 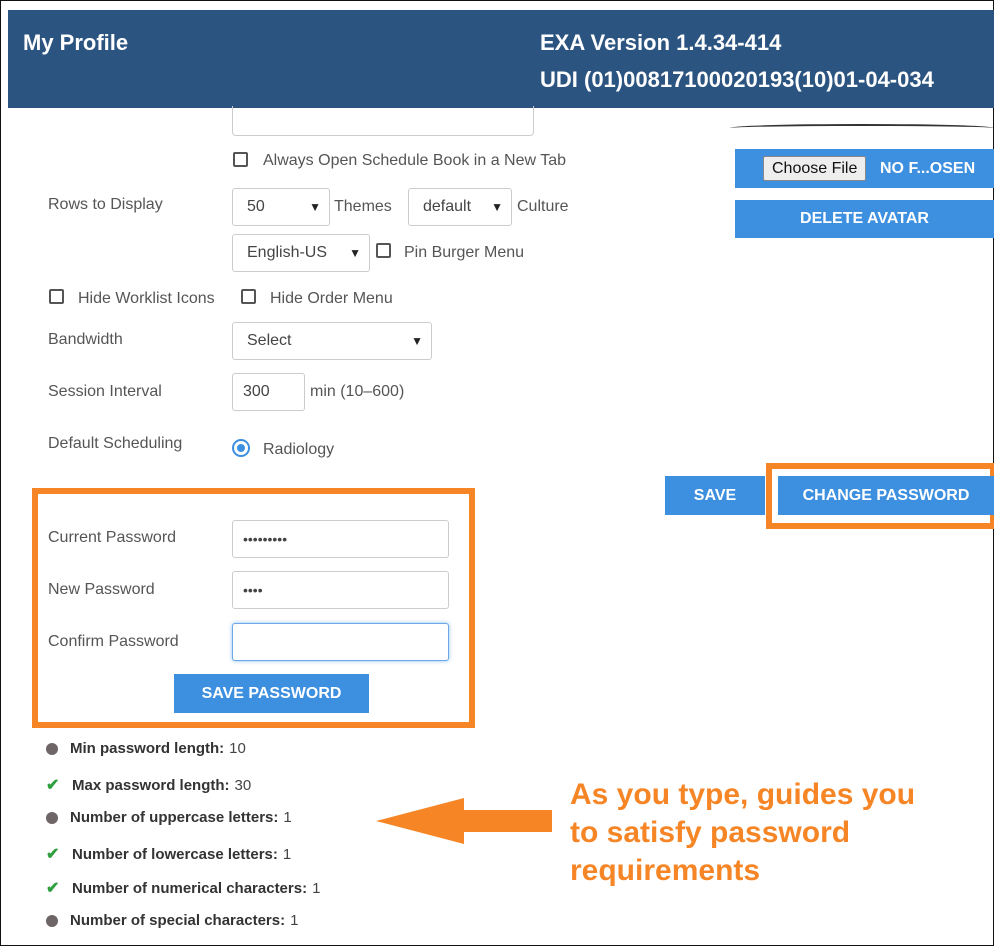 I want to click on always-open-checkbox, so click(x=240, y=159).